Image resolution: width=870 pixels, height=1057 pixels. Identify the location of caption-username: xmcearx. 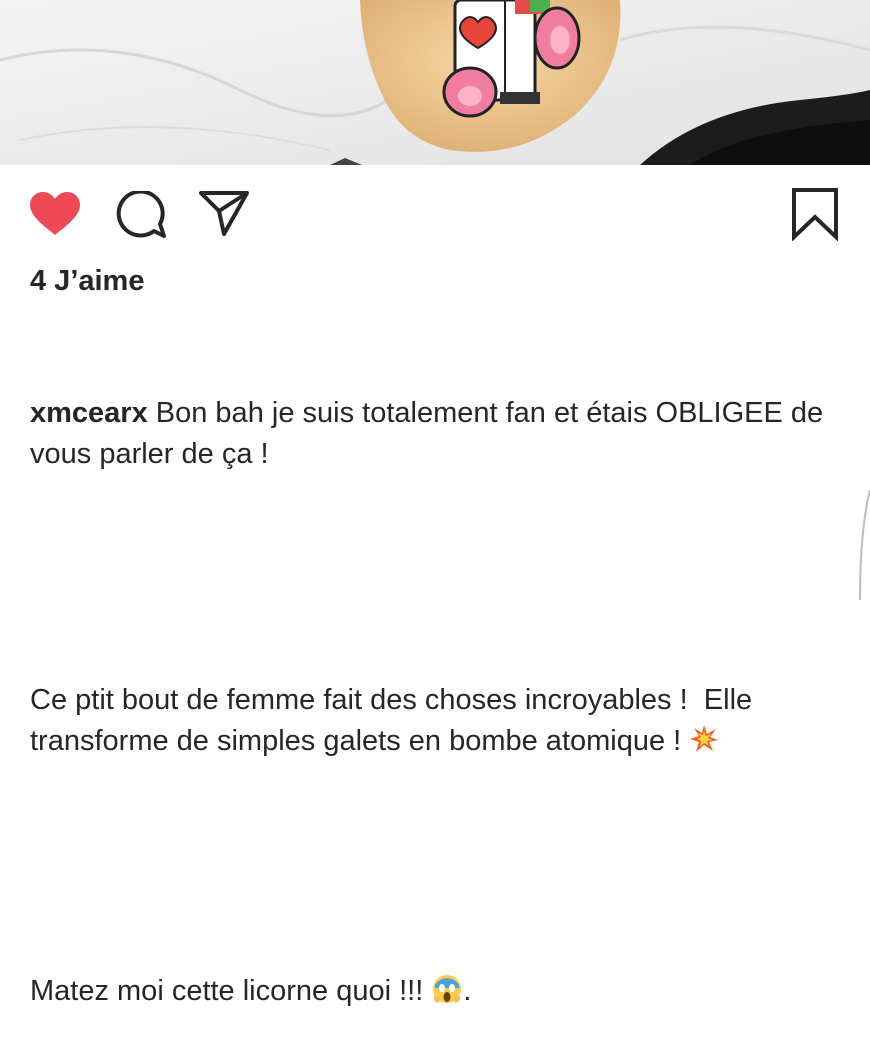
(89, 413).